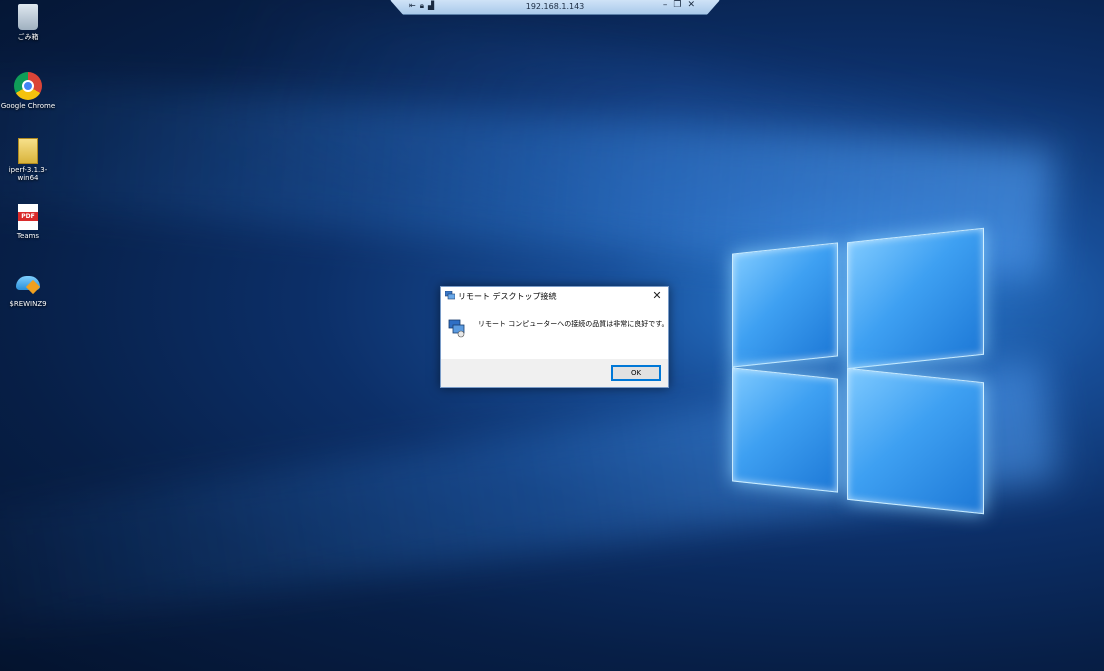  Describe the element at coordinates (28, 151) in the screenshot. I see `zip-folder-icon` at that location.